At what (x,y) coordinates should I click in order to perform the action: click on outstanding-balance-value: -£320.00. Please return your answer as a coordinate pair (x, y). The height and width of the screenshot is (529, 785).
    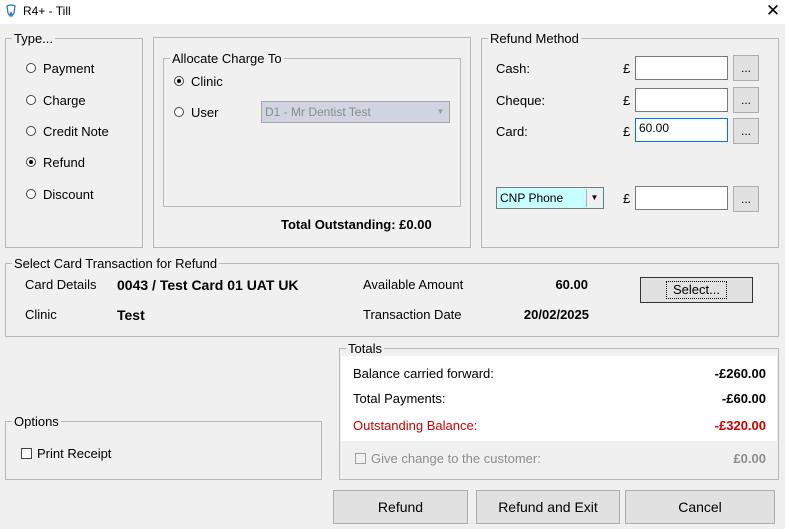
    Looking at the image, I should click on (740, 425).